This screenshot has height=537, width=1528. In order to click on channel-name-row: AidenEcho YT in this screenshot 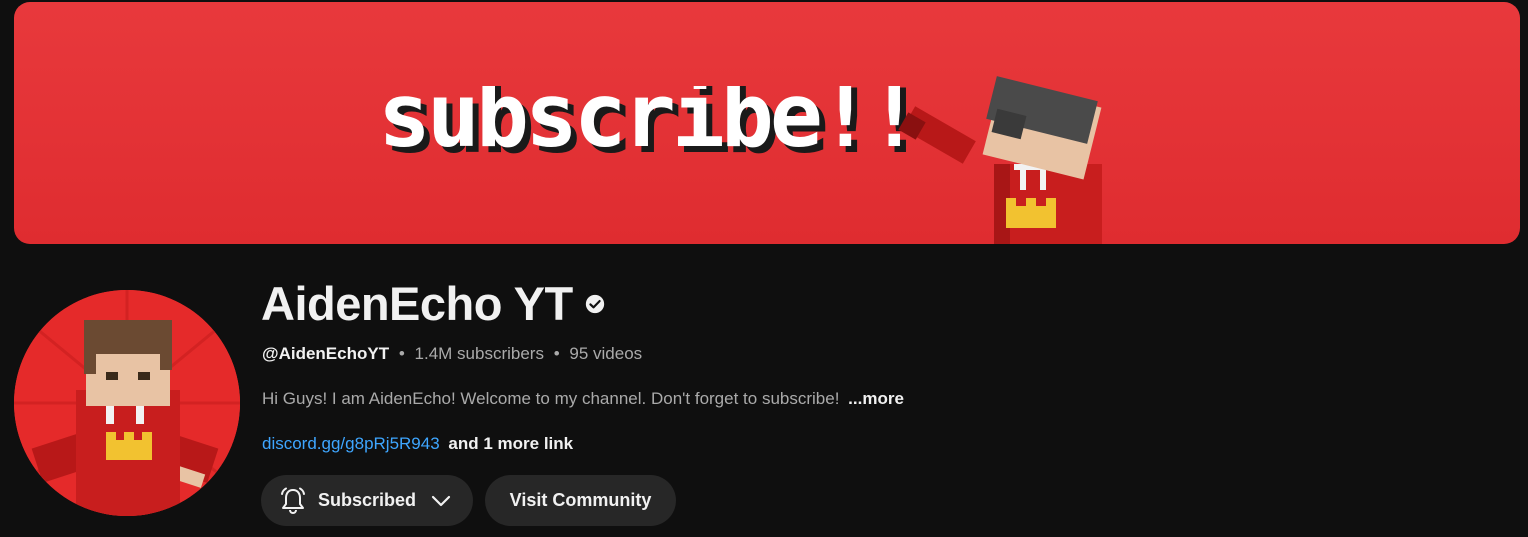, I will do `click(433, 303)`.